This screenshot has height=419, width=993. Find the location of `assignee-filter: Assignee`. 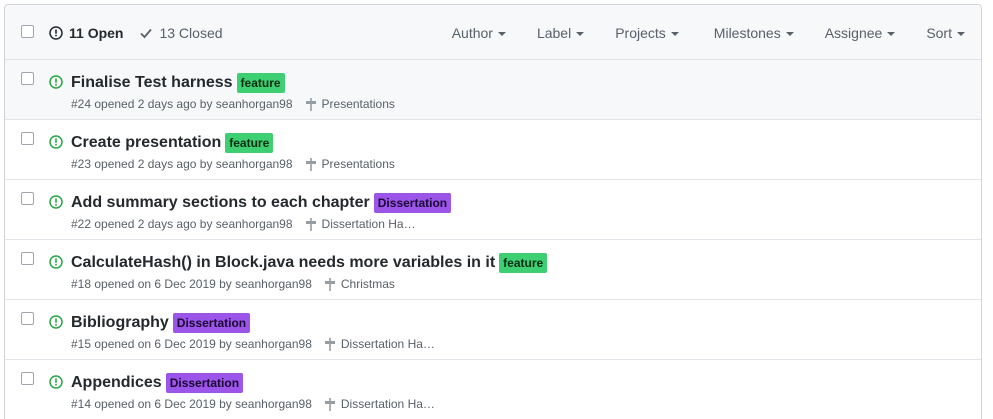

assignee-filter: Assignee is located at coordinates (860, 33).